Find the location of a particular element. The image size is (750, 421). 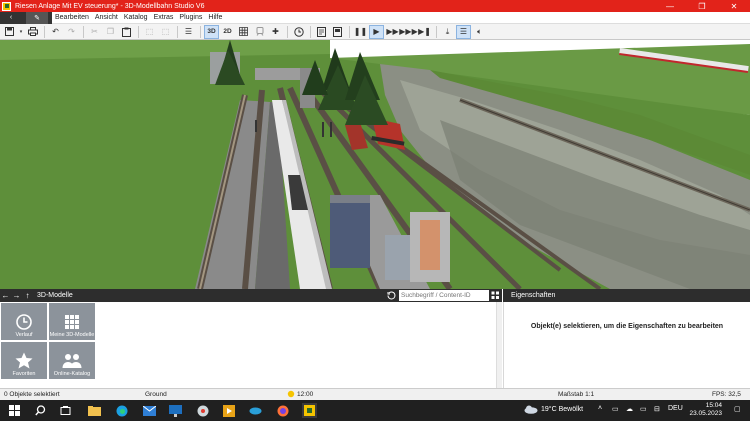

group-icon: ⬚ is located at coordinates (149, 32).